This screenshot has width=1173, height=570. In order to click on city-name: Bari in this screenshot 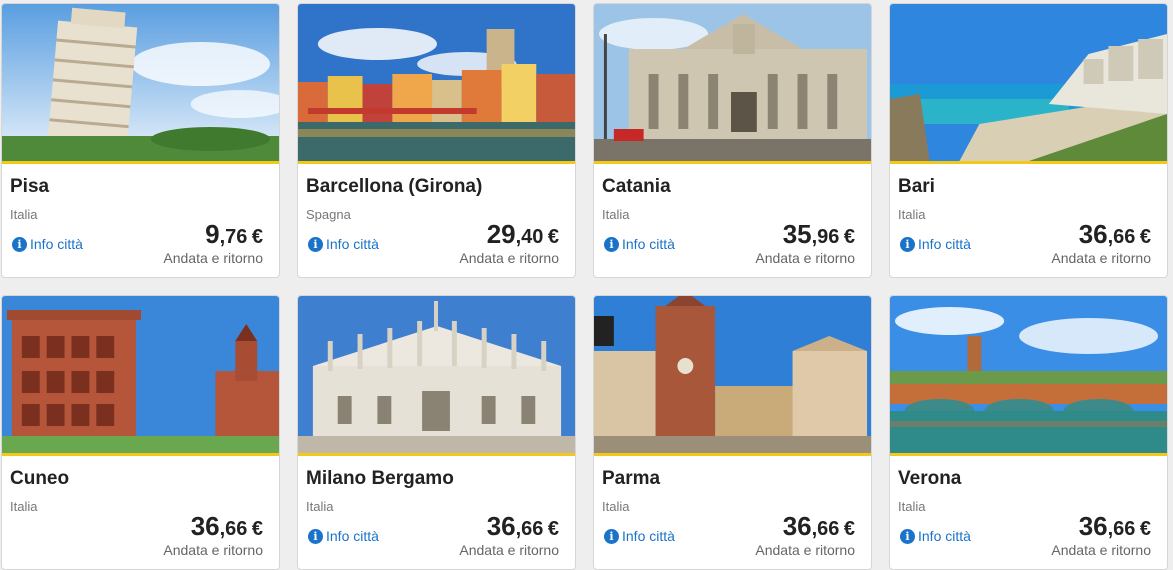, I will do `click(916, 186)`.